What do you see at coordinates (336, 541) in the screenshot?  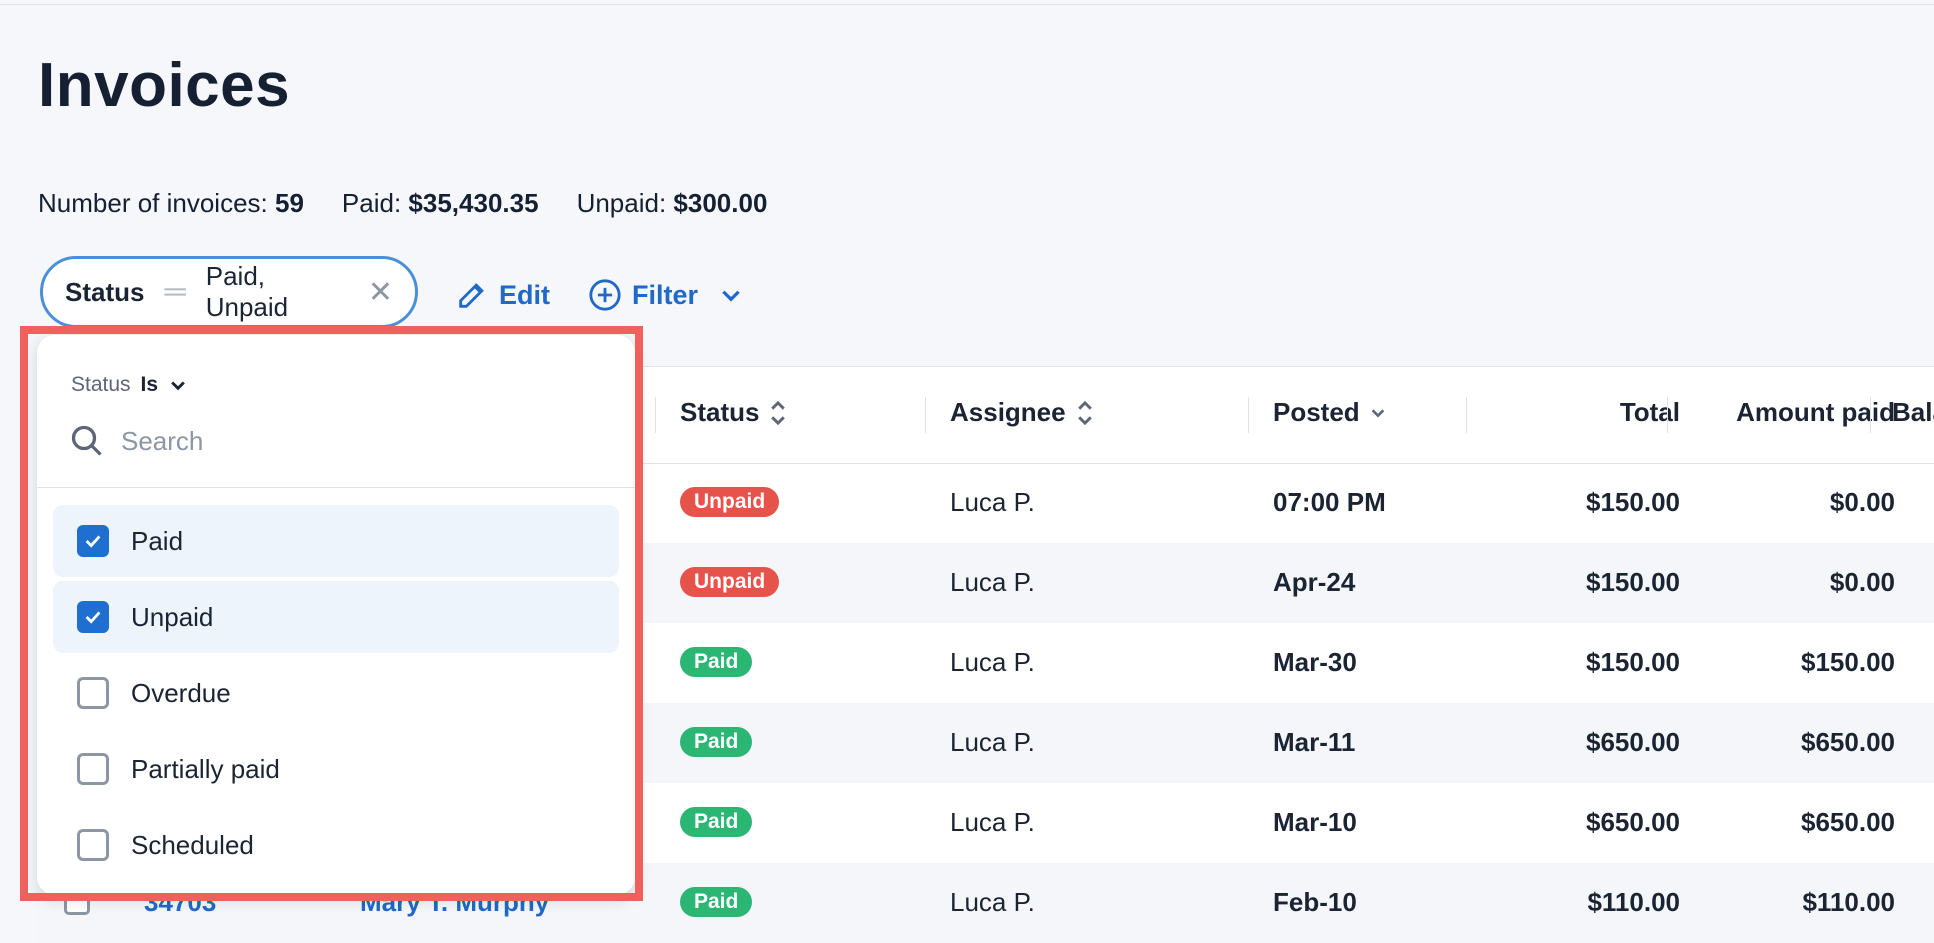 I see `option-paid: Paid` at bounding box center [336, 541].